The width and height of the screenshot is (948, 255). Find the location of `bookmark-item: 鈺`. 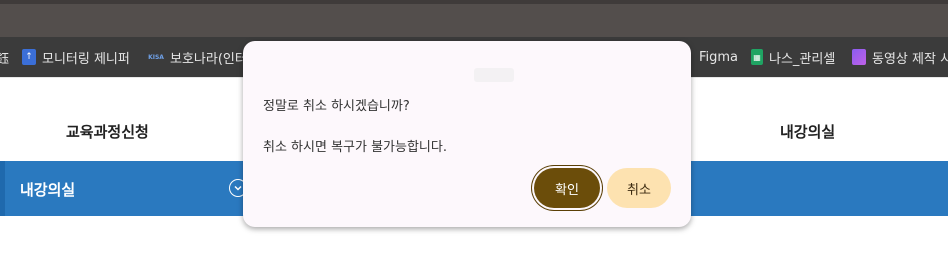

bookmark-item: 鈺 is located at coordinates (4, 57).